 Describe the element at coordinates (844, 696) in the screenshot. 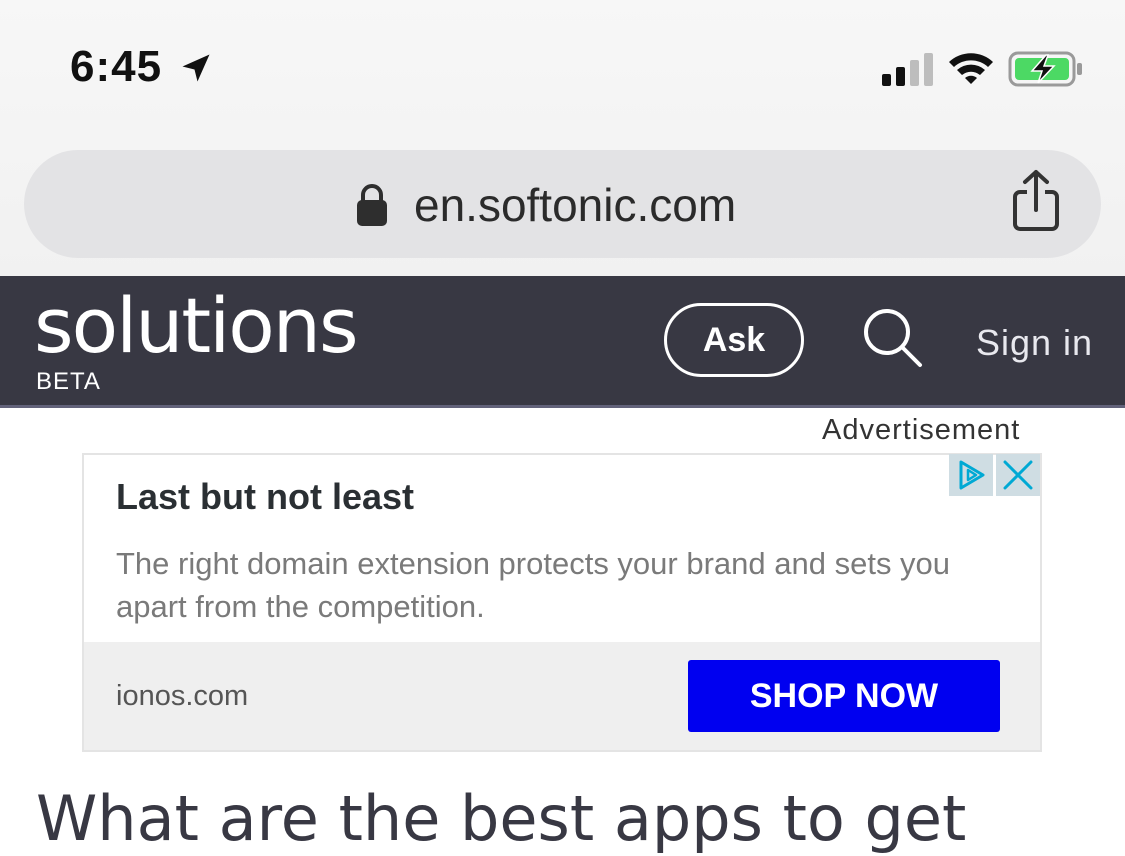

I see `shop-now-button: SHOP NOW` at that location.